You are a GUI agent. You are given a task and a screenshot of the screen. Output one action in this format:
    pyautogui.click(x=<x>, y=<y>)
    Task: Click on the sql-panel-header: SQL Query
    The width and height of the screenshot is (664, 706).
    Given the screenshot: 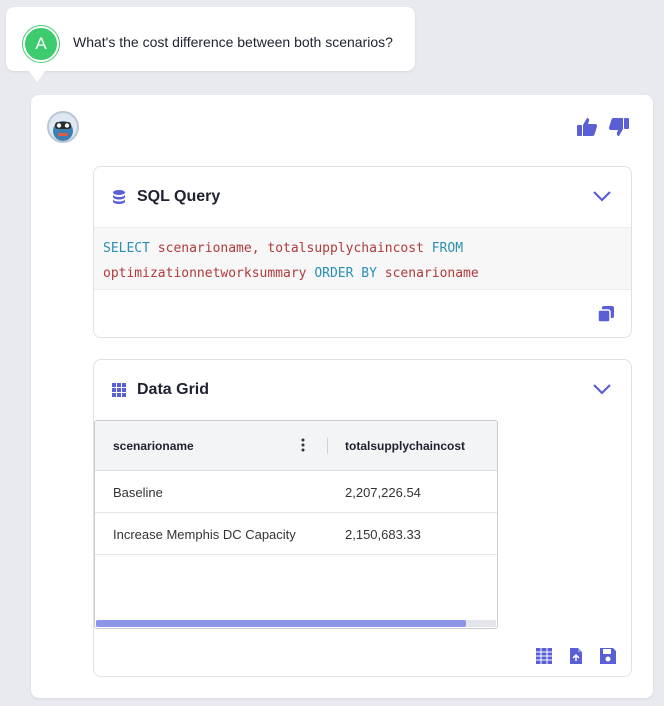 What is the action you would take?
    pyautogui.click(x=362, y=196)
    